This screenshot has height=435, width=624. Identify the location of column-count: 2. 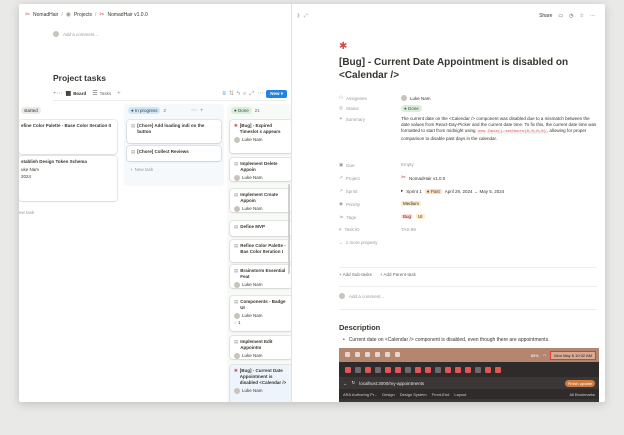
(164, 110).